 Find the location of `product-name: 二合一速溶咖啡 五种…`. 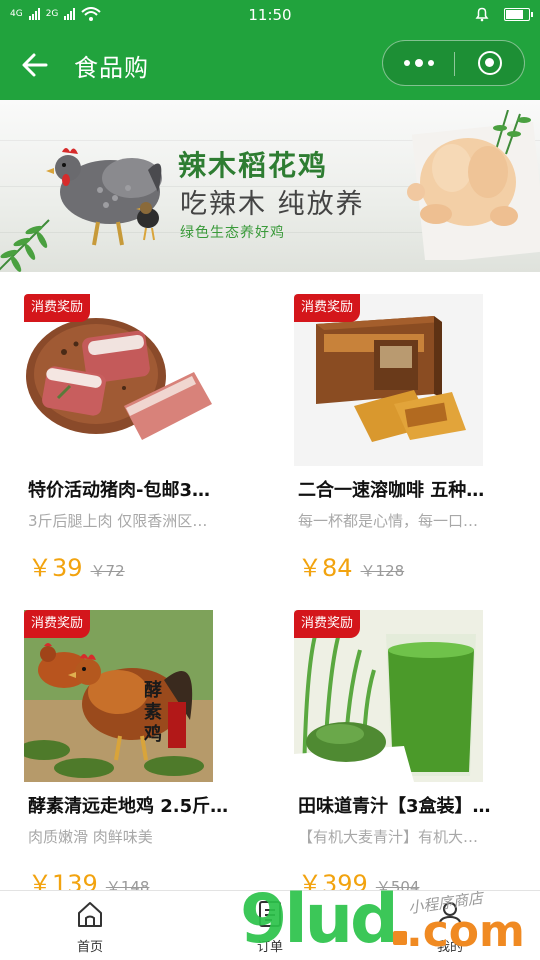

product-name: 二合一速溶咖啡 五种… is located at coordinates (410, 489).